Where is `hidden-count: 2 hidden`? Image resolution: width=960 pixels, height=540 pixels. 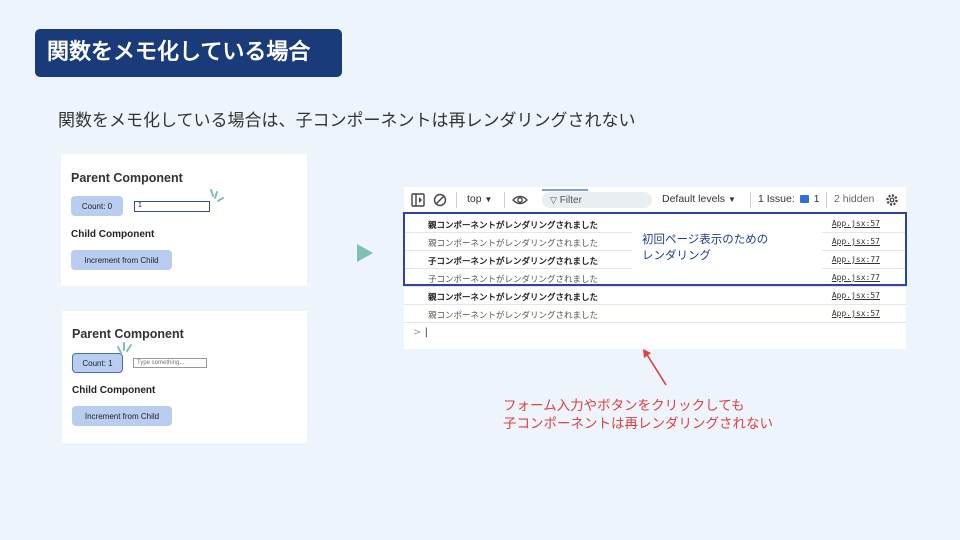
hidden-count: 2 hidden is located at coordinates (854, 199).